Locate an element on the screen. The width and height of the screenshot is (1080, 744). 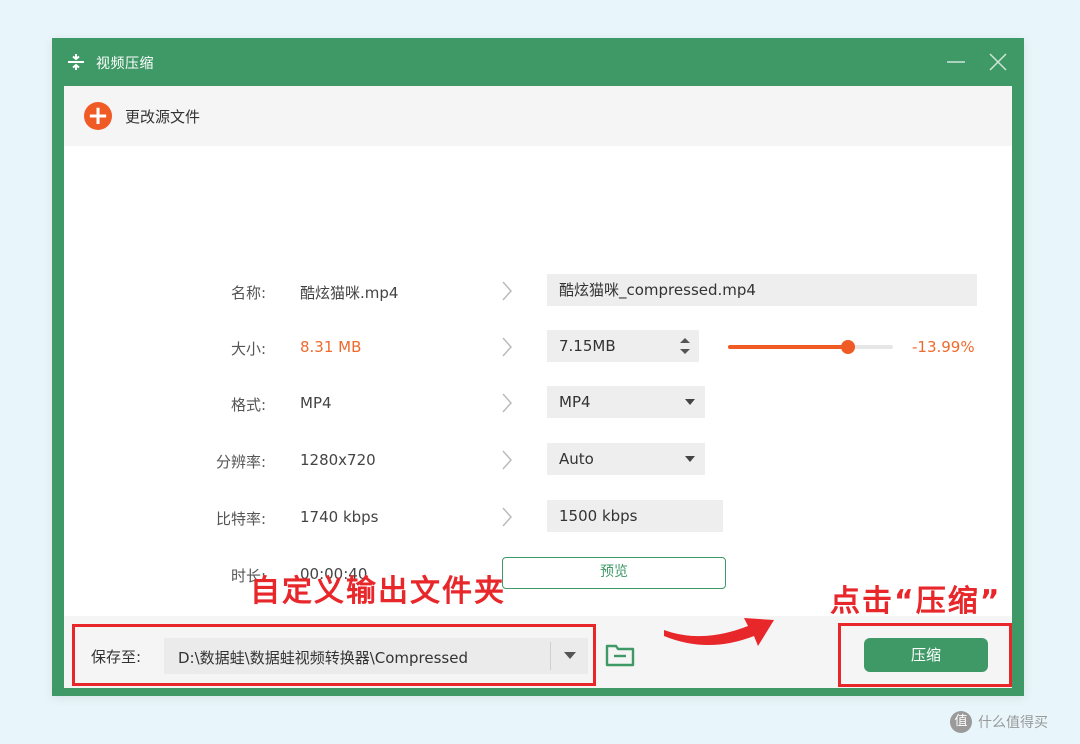
source-name: 酷炫猫咪.mp4 is located at coordinates (349, 293).